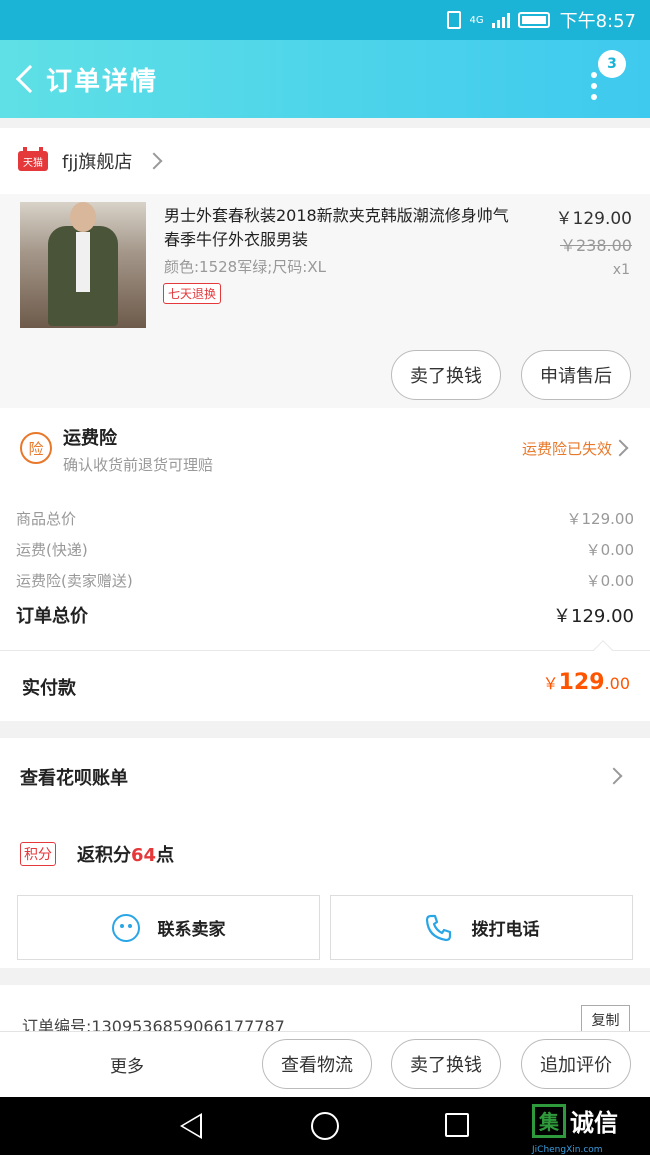 The image size is (650, 1155). Describe the element at coordinates (325, 161) in the screenshot. I see `shop-row: 天猫 fjj旗舰店` at that location.